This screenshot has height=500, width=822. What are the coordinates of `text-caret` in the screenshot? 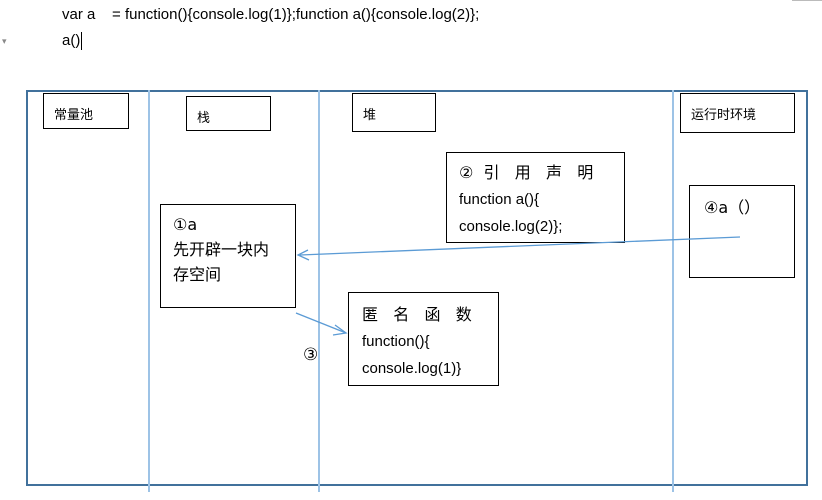 It's located at (82, 41).